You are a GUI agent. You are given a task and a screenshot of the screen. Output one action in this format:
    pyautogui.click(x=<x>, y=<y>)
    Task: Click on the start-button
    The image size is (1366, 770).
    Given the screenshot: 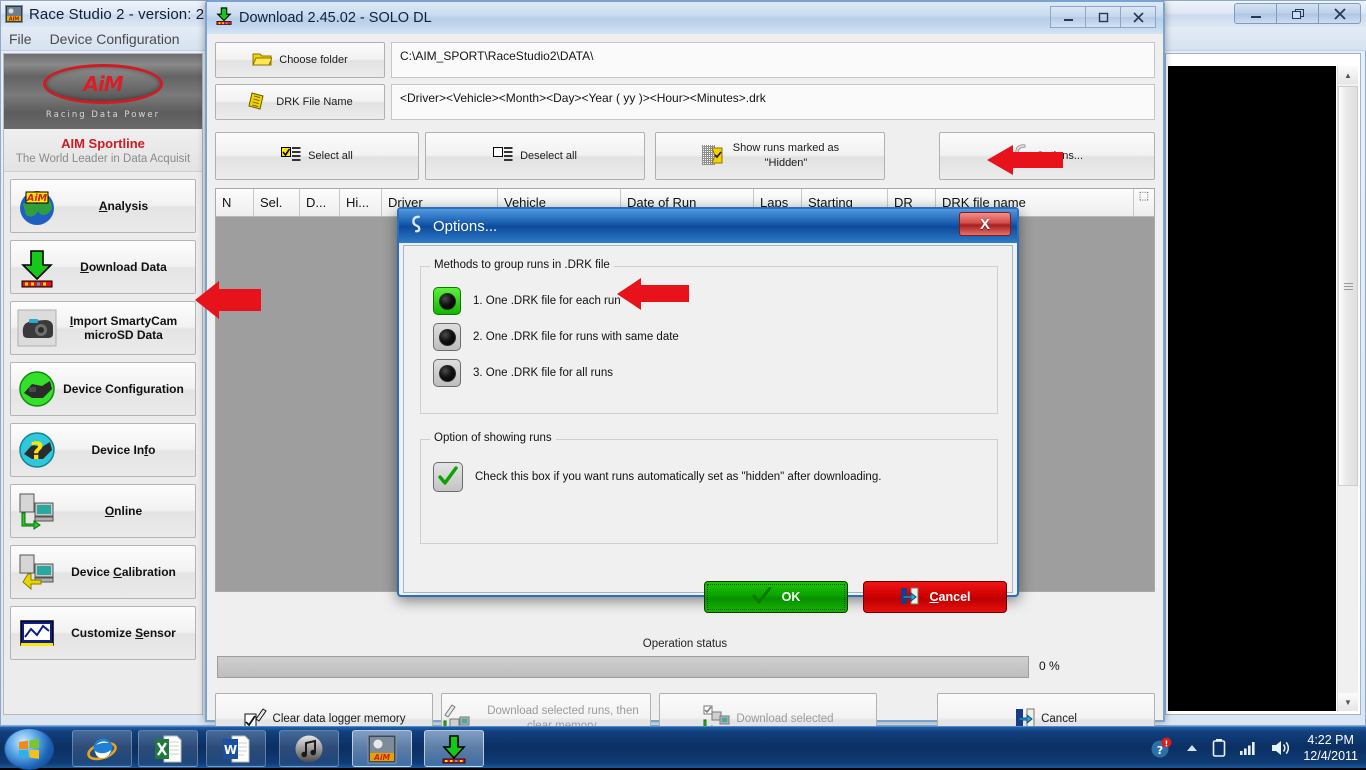 What is the action you would take?
    pyautogui.click(x=29, y=749)
    